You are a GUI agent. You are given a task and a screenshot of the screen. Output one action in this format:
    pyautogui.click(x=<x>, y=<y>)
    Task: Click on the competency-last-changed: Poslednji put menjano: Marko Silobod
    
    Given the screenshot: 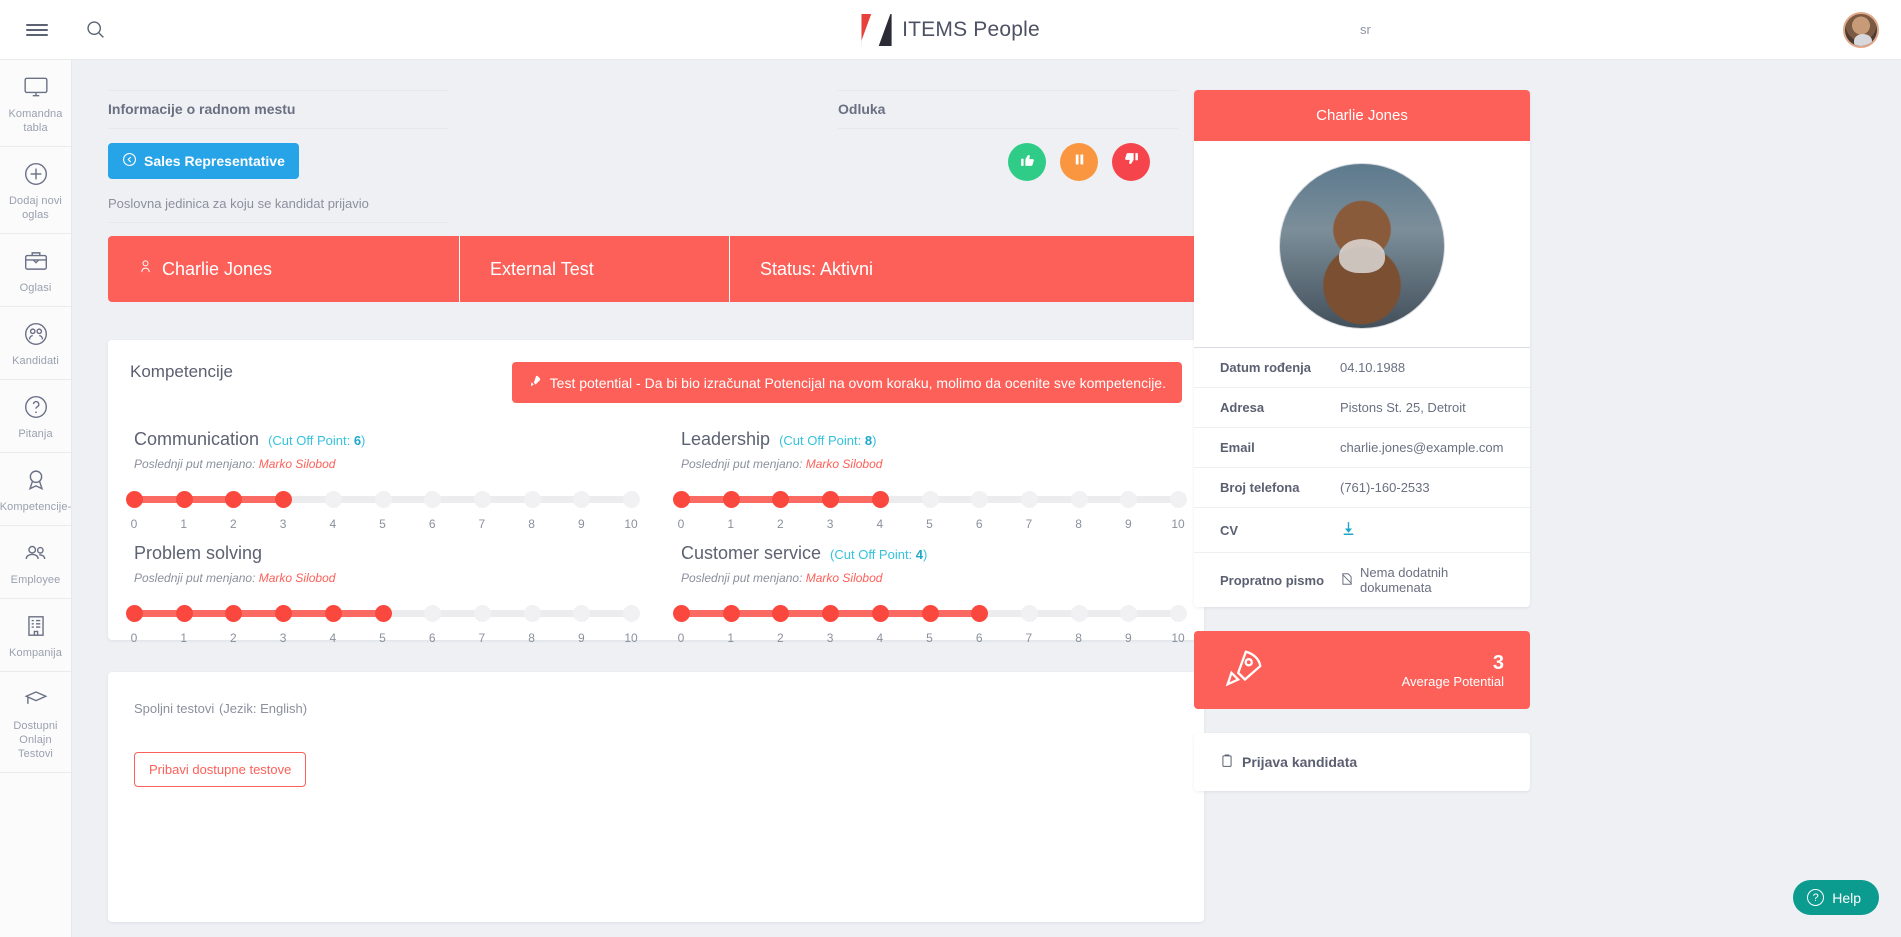 What is the action you would take?
    pyautogui.click(x=235, y=464)
    